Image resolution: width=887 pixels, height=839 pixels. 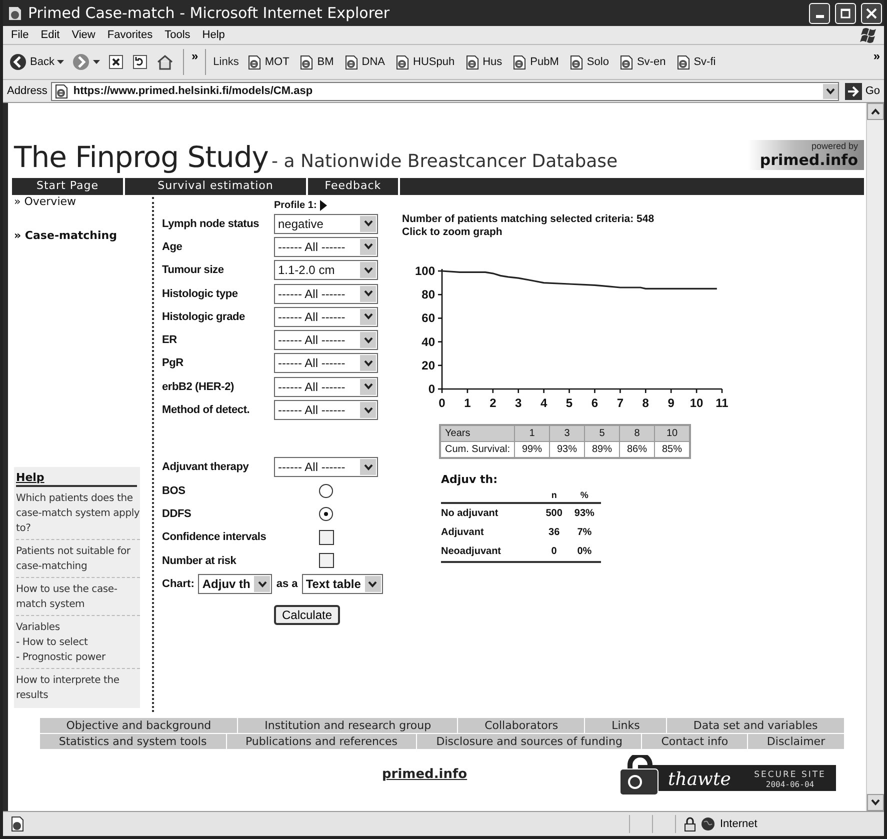 What do you see at coordinates (696, 62) in the screenshot?
I see `link-button: Sv-fi` at bounding box center [696, 62].